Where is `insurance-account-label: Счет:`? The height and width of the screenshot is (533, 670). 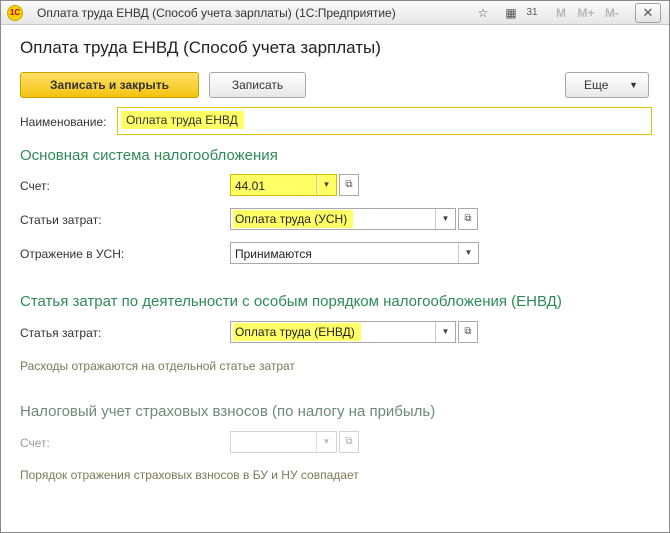 insurance-account-label: Счет: is located at coordinates (35, 443).